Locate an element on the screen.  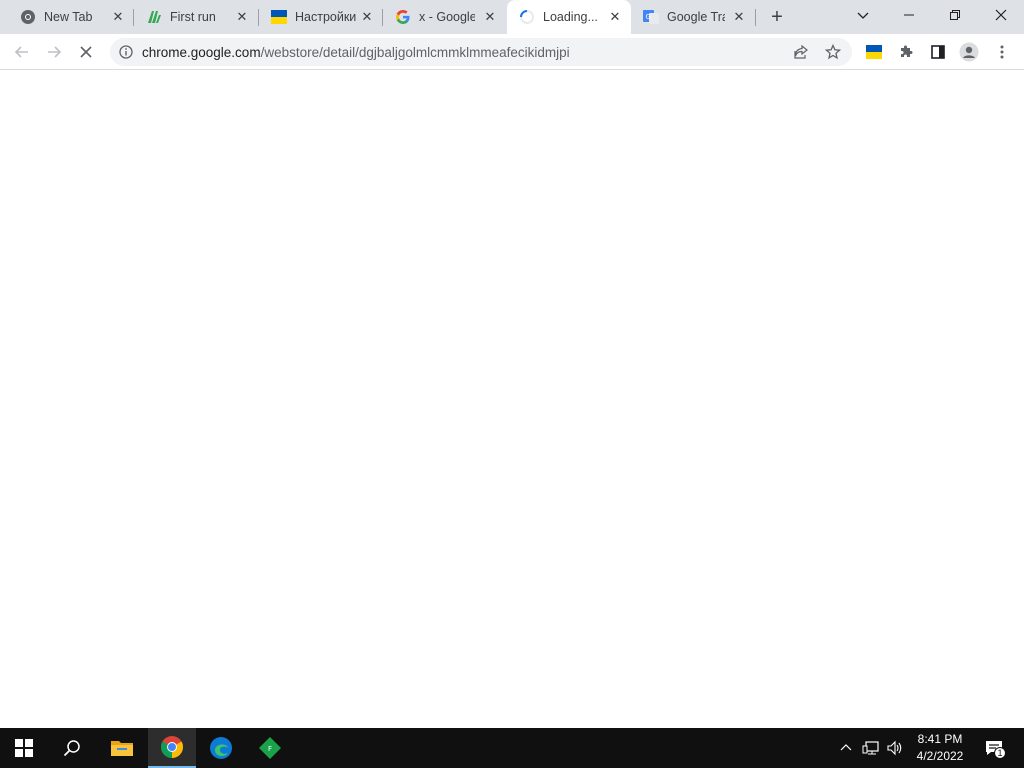
more-vert-icon is located at coordinates (1002, 52).